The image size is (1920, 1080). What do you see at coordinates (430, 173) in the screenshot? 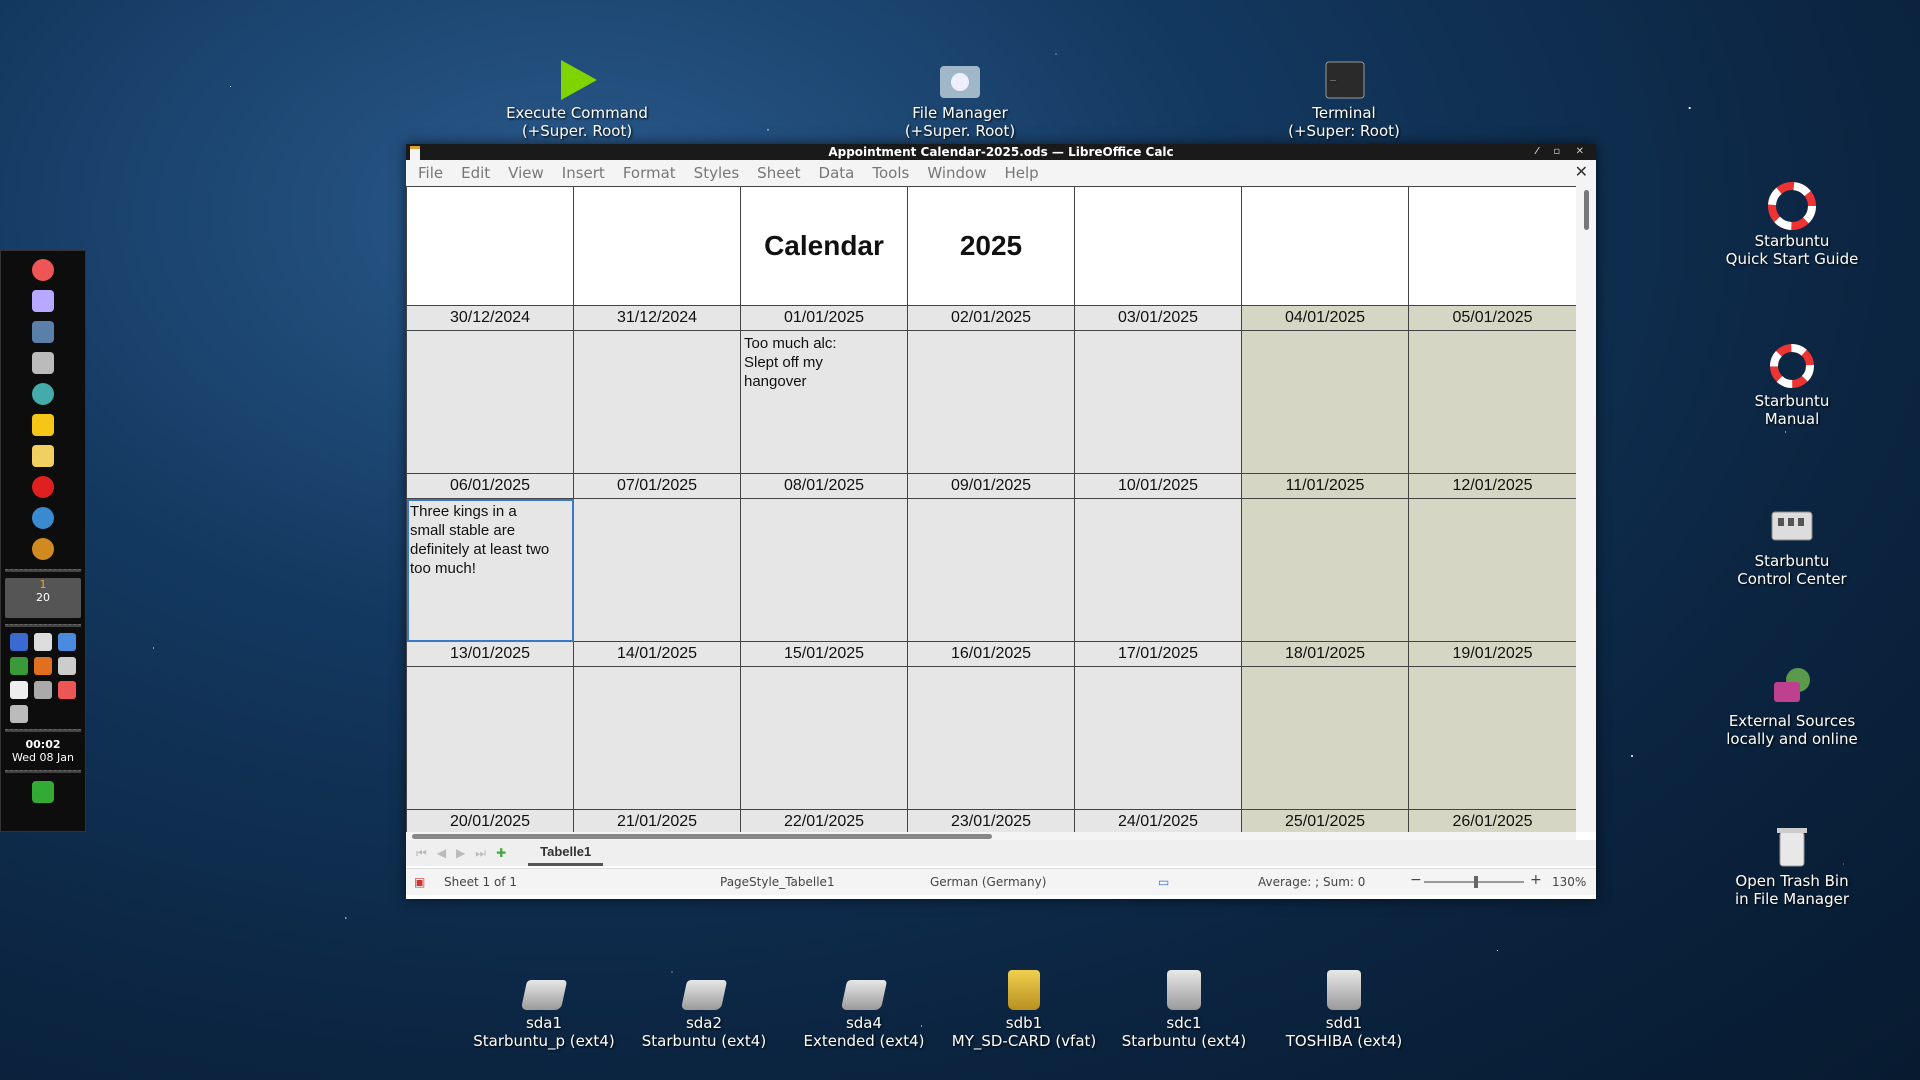
I see `menu-file: File` at bounding box center [430, 173].